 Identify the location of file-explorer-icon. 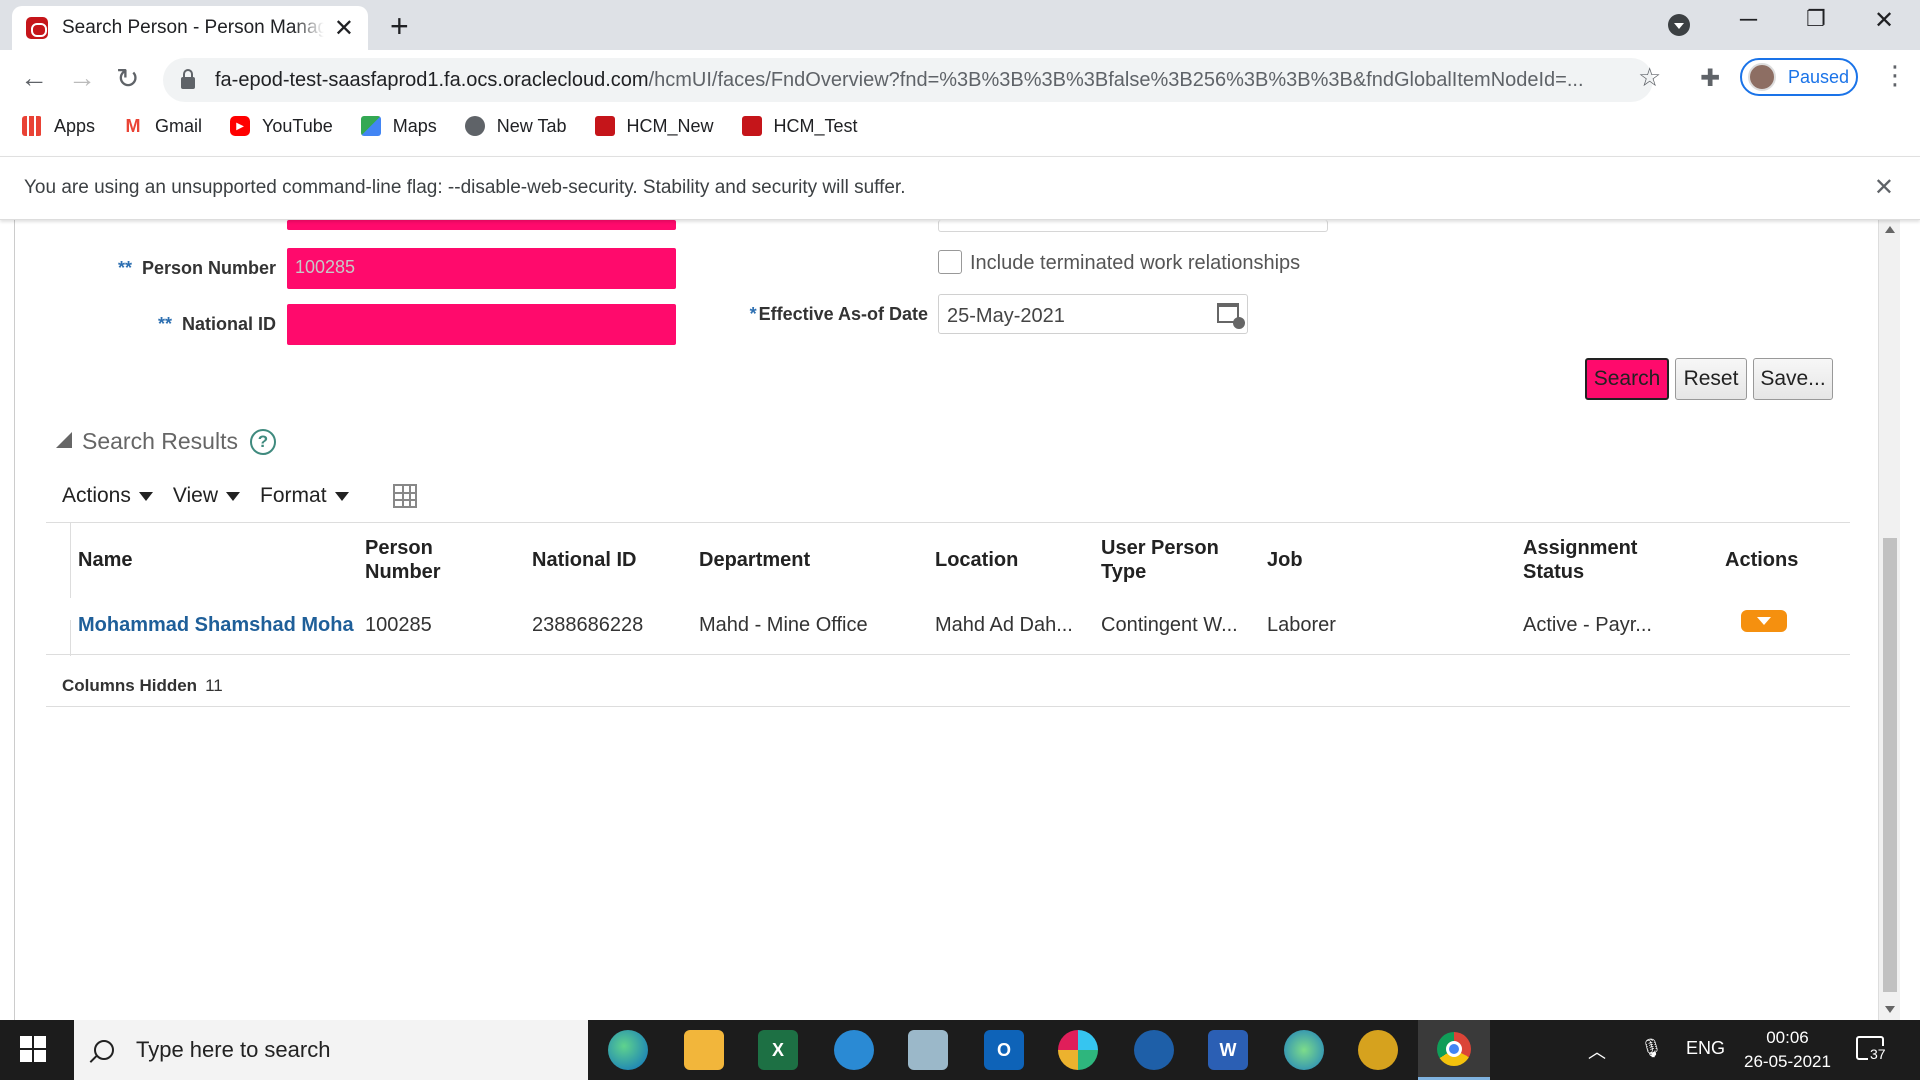
(704, 1050).